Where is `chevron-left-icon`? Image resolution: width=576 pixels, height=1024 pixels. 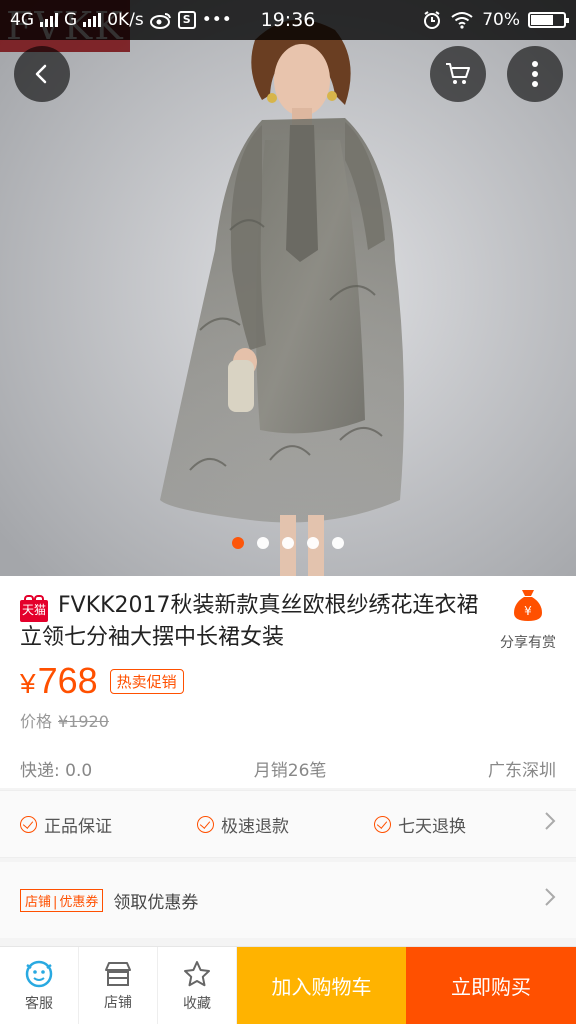 chevron-left-icon is located at coordinates (41, 74).